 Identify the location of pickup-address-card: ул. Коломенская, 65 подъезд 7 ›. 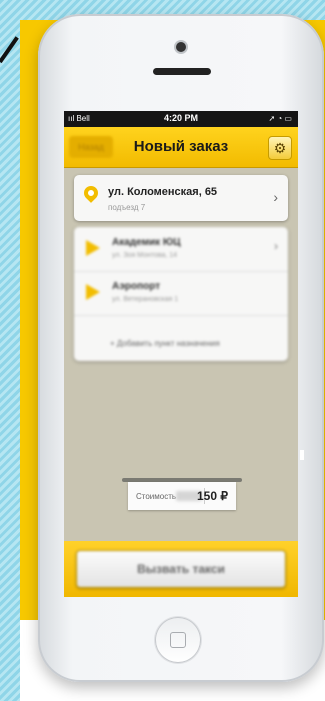
(181, 198).